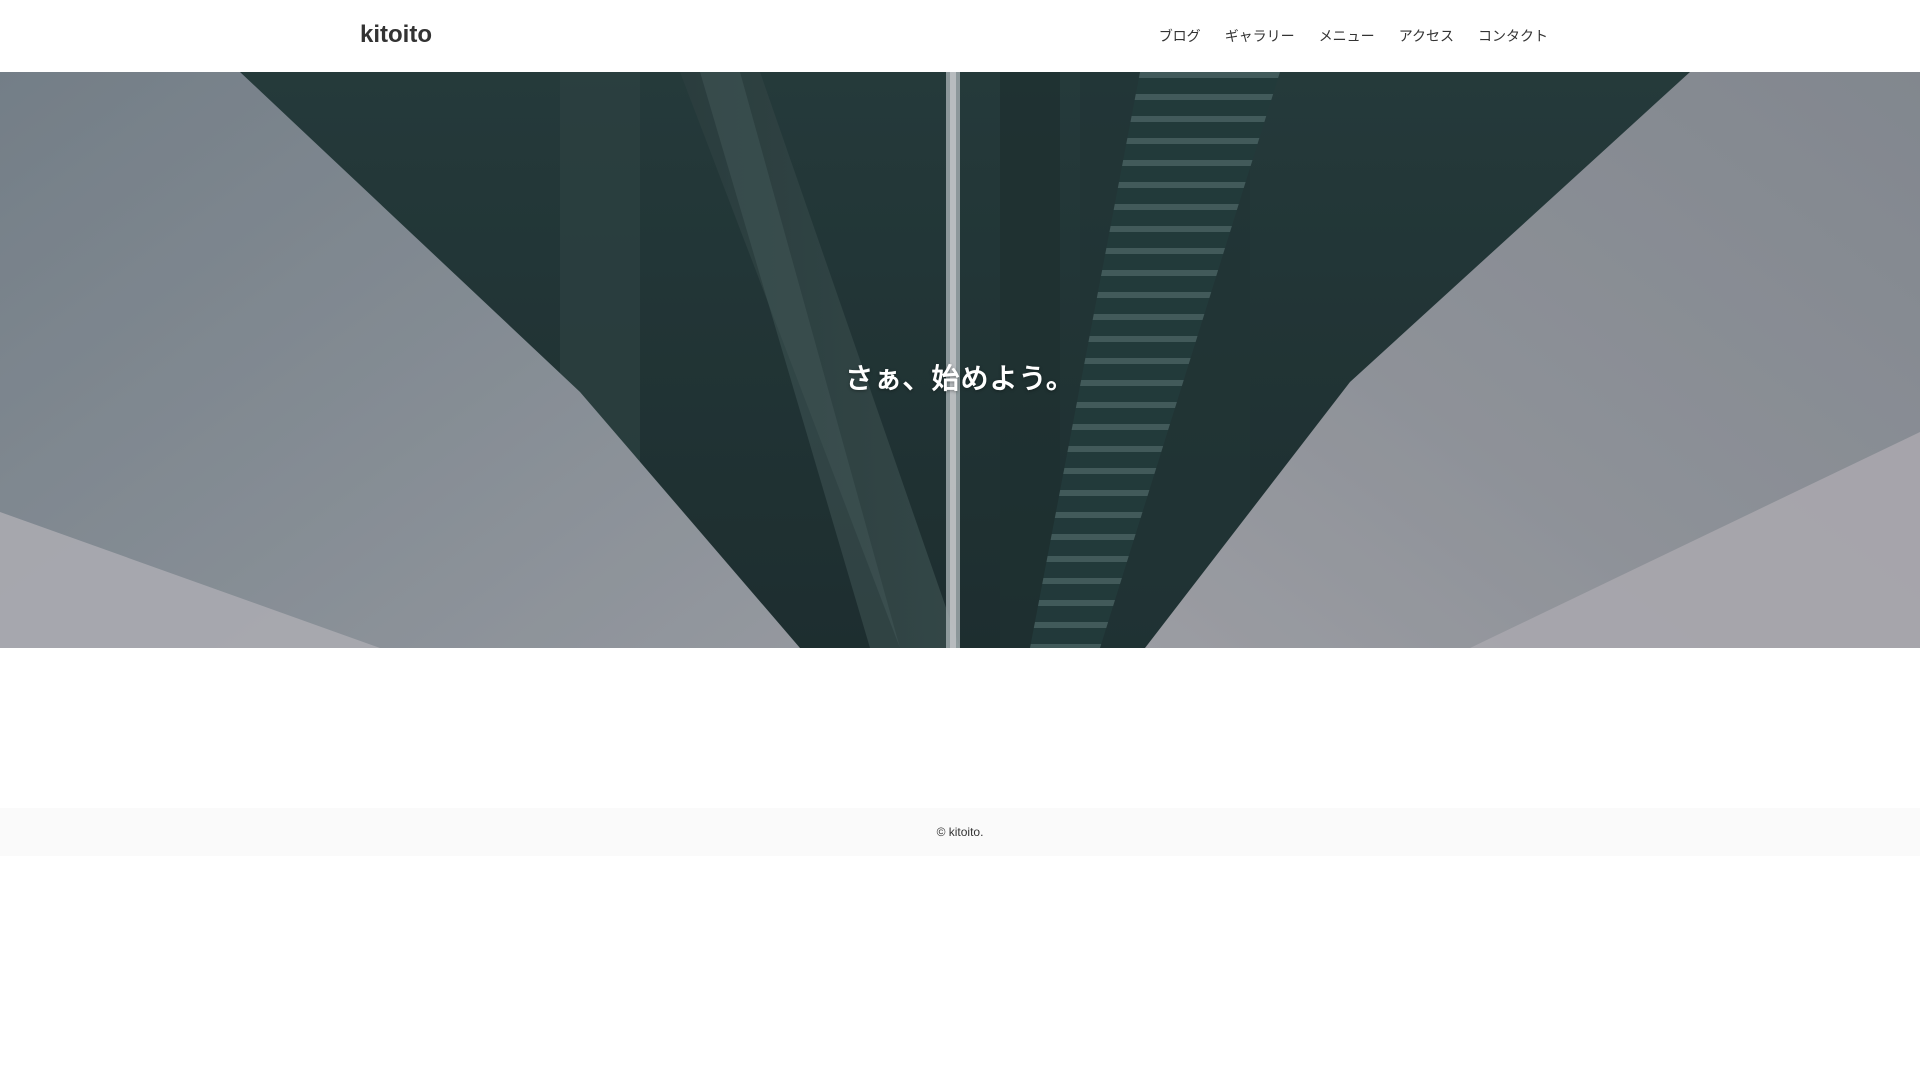 Image resolution: width=1920 pixels, height=1080 pixels. I want to click on nav-item-contact: コンタクト, so click(1513, 36).